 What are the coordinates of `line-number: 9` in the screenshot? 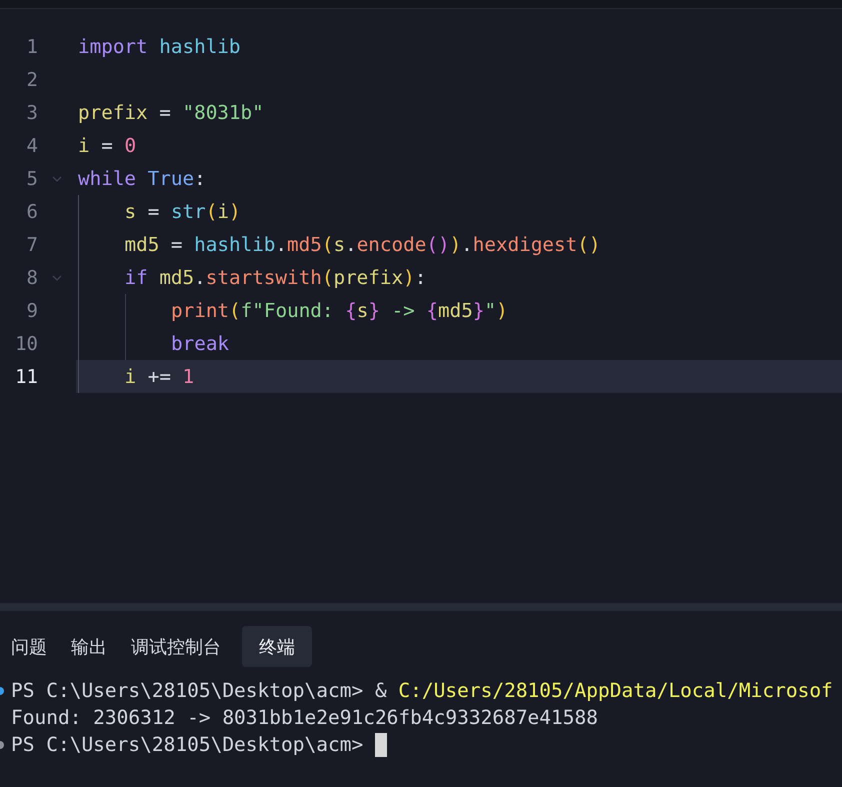 It's located at (32, 311).